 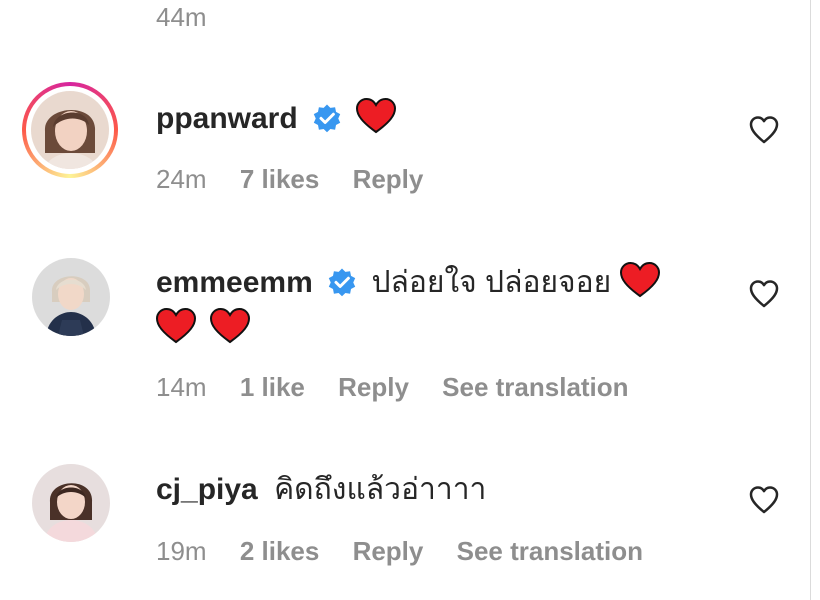 I want to click on comment-body: ปล่อยใจ ปล่อยจอย, so click(x=491, y=282).